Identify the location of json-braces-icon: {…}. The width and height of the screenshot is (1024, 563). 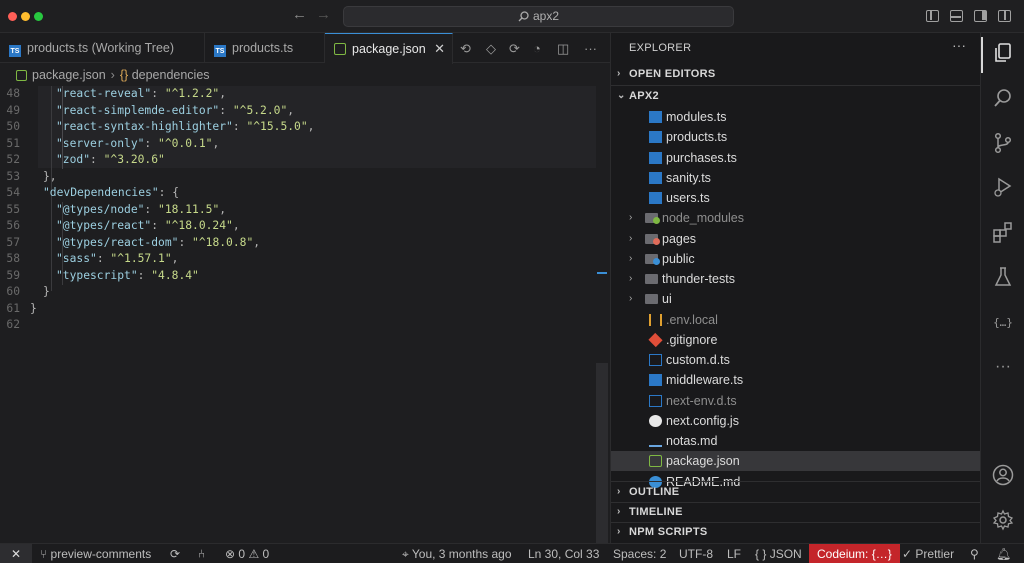
(1003, 323).